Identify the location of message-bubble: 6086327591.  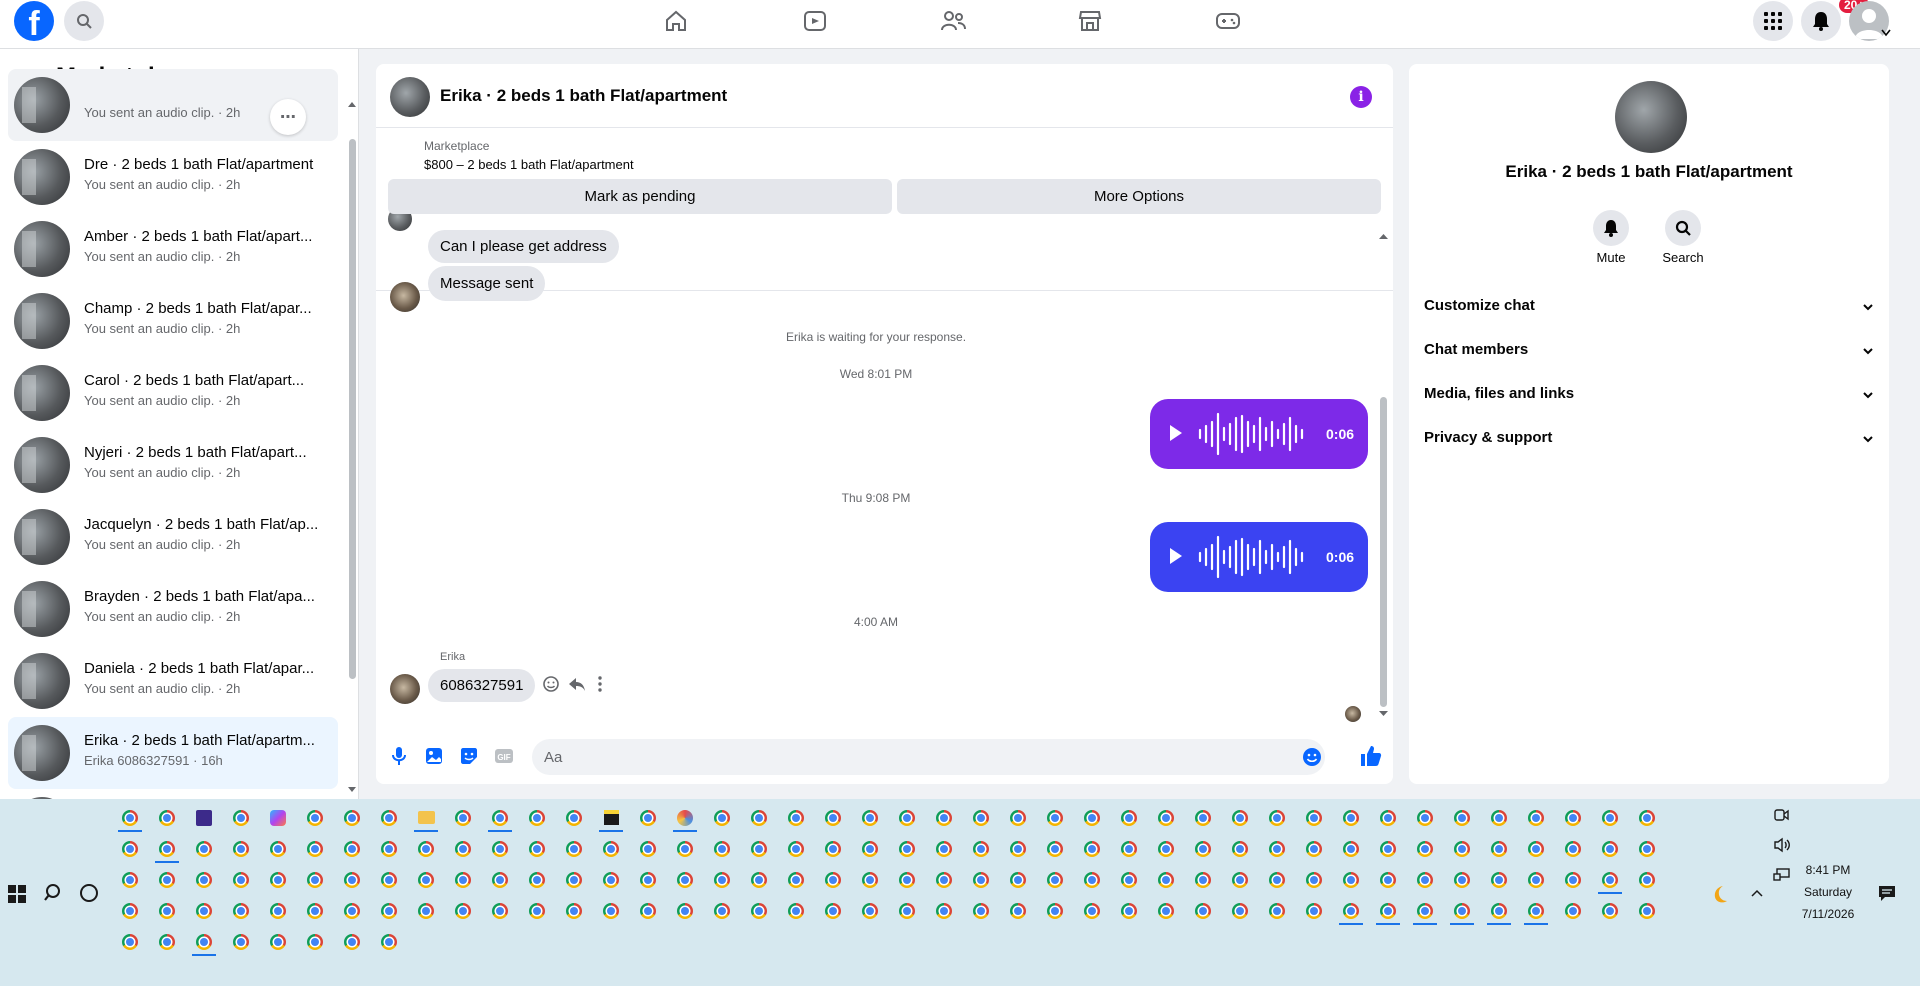
(482, 685).